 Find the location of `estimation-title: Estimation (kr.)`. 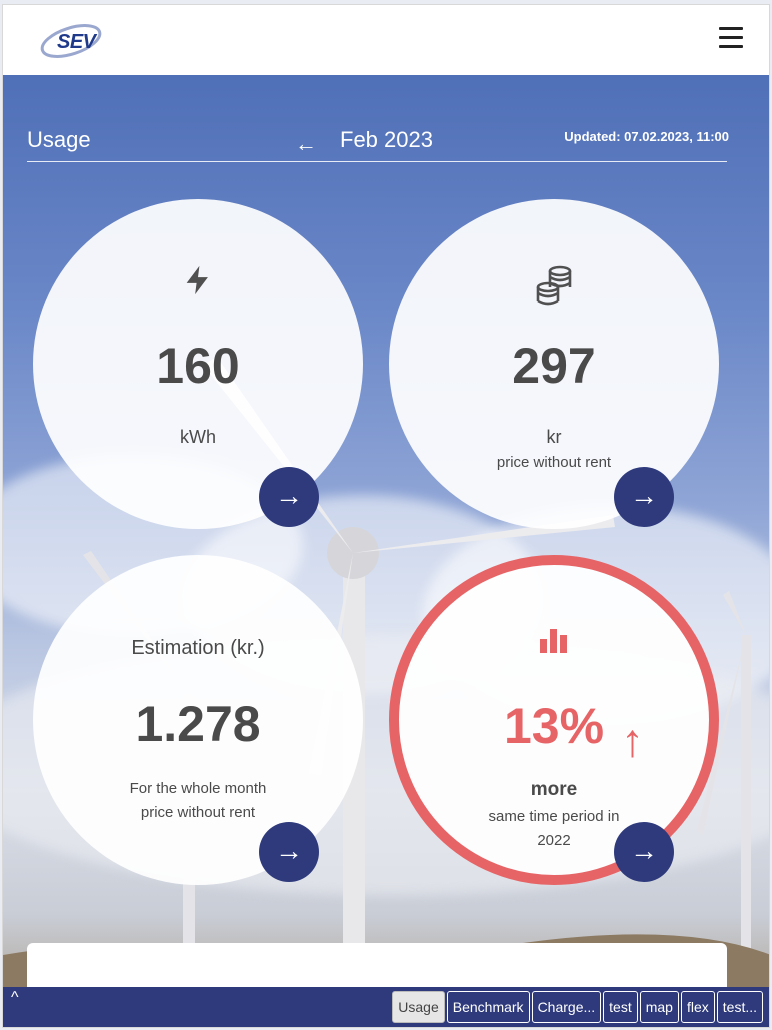

estimation-title: Estimation (kr.) is located at coordinates (198, 648).